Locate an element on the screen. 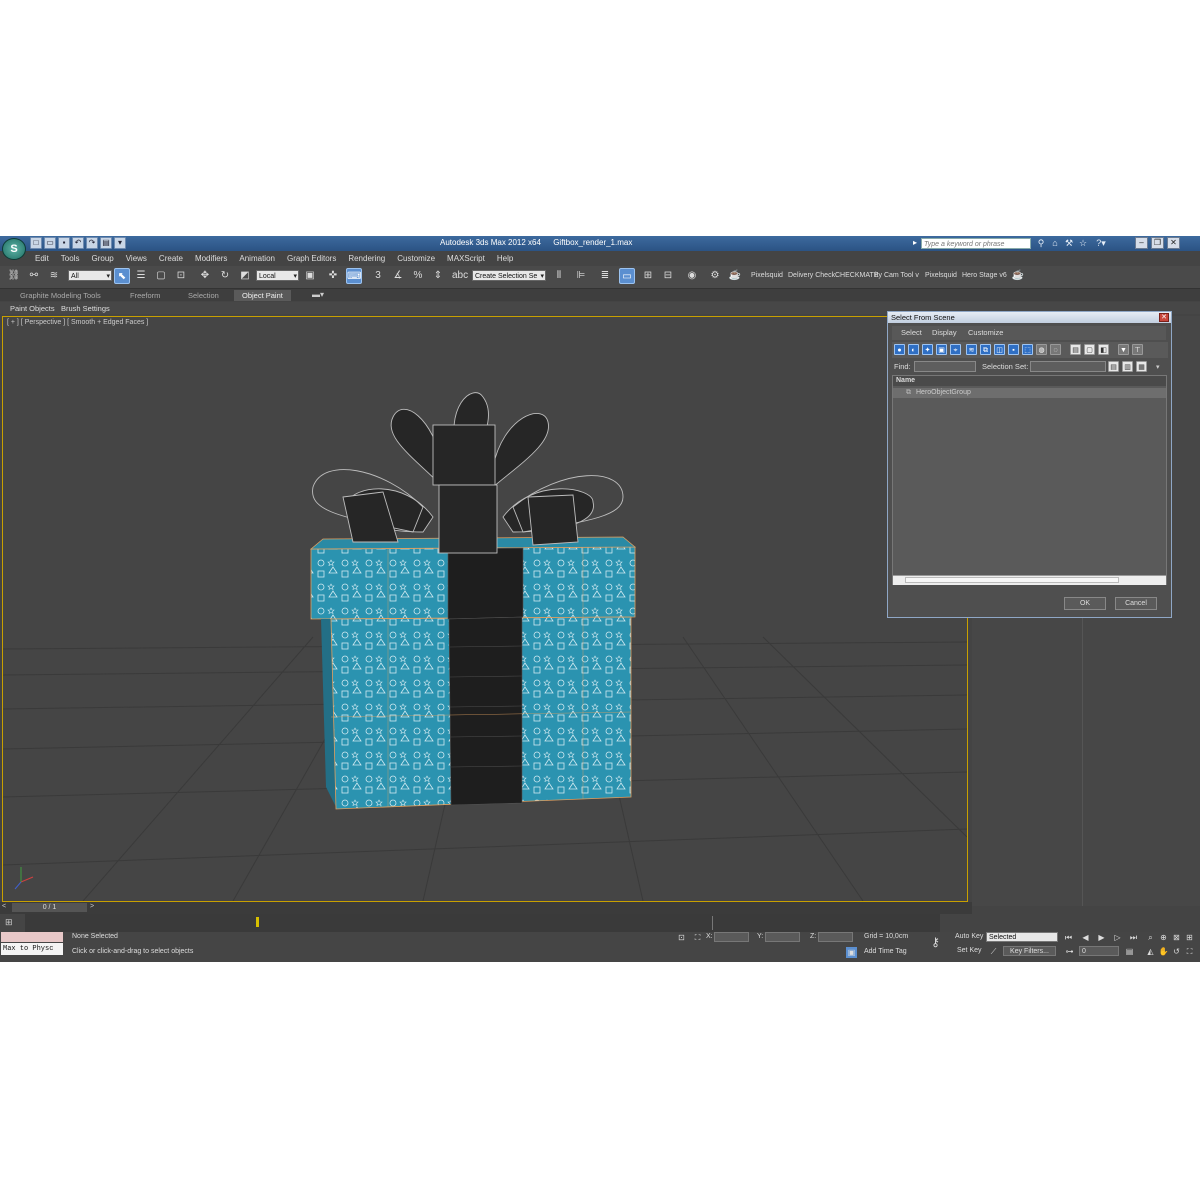 The width and height of the screenshot is (1200, 1200). menu-customize: Customize is located at coordinates (416, 259).